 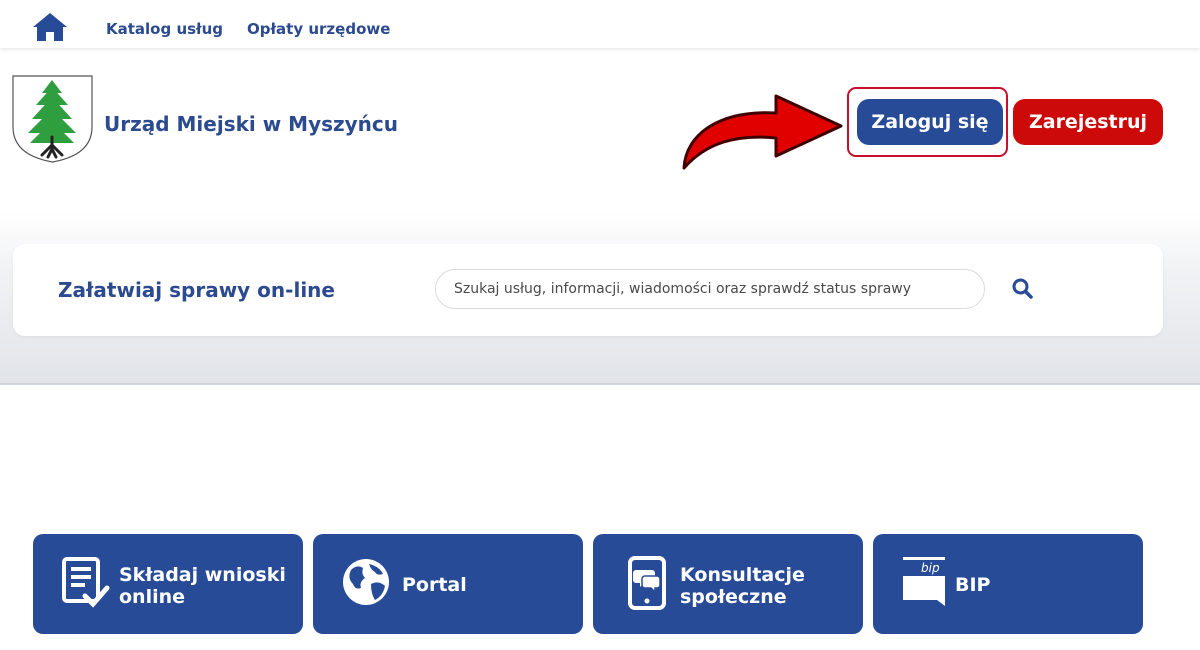 I want to click on phone-chat-icon, so click(x=647, y=583).